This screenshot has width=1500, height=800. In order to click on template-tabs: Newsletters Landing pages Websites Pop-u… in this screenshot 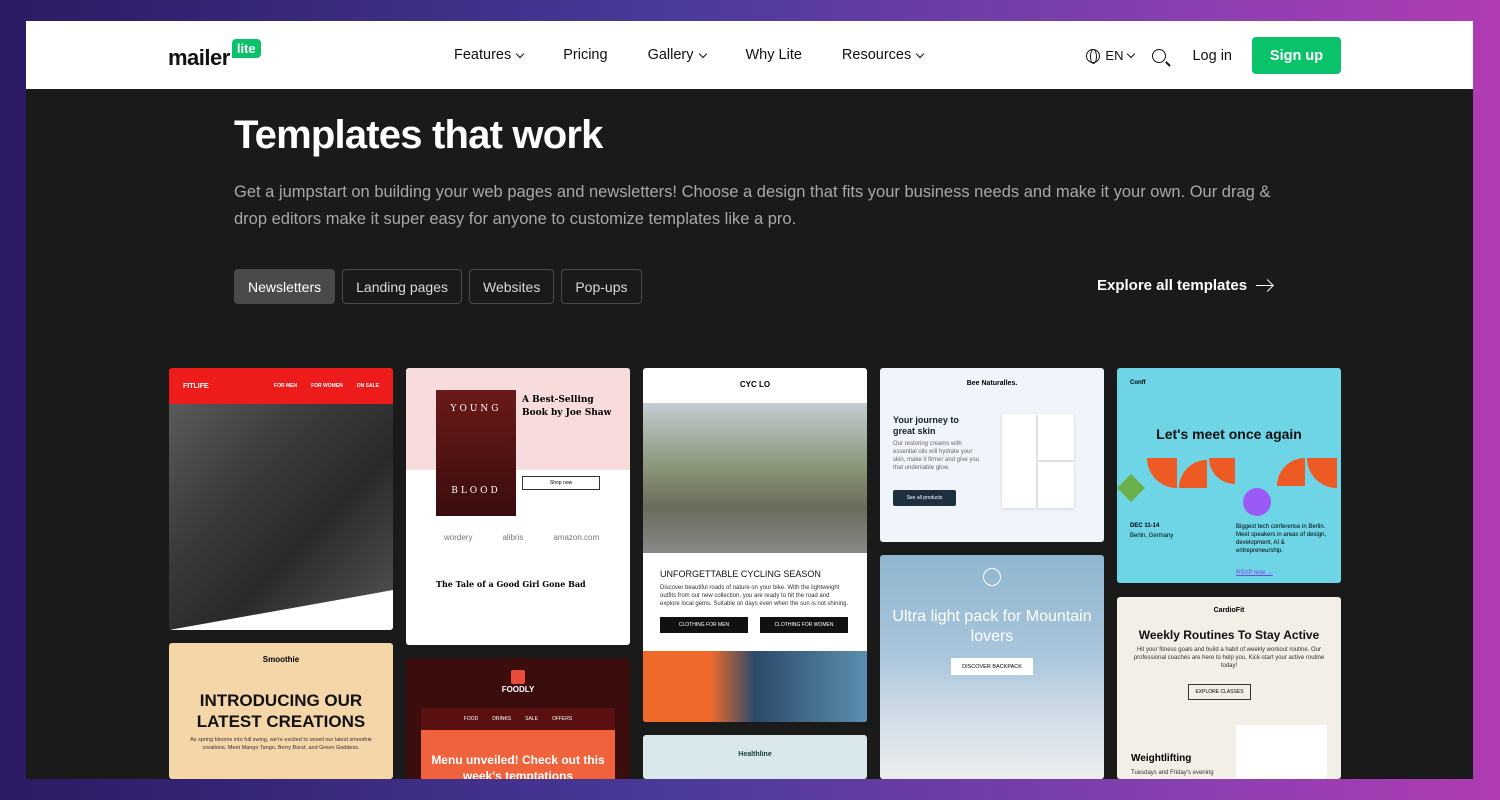, I will do `click(438, 286)`.